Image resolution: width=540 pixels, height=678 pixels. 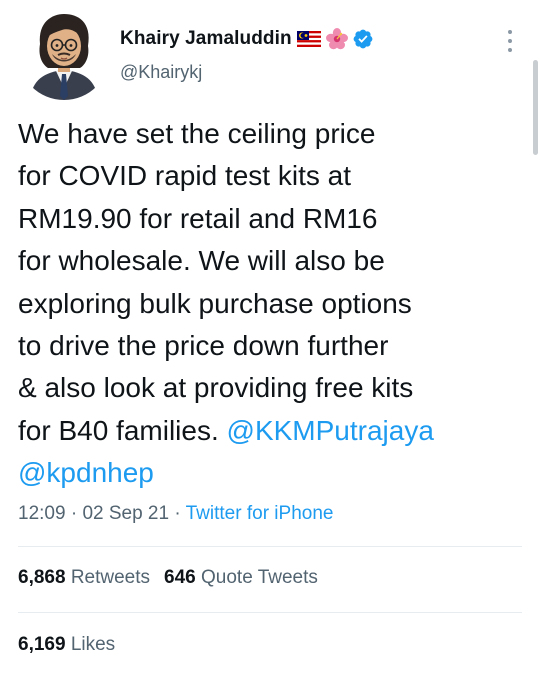 I want to click on mention-link-kkmputrajaya: @KKMPutrajaya, so click(x=330, y=430).